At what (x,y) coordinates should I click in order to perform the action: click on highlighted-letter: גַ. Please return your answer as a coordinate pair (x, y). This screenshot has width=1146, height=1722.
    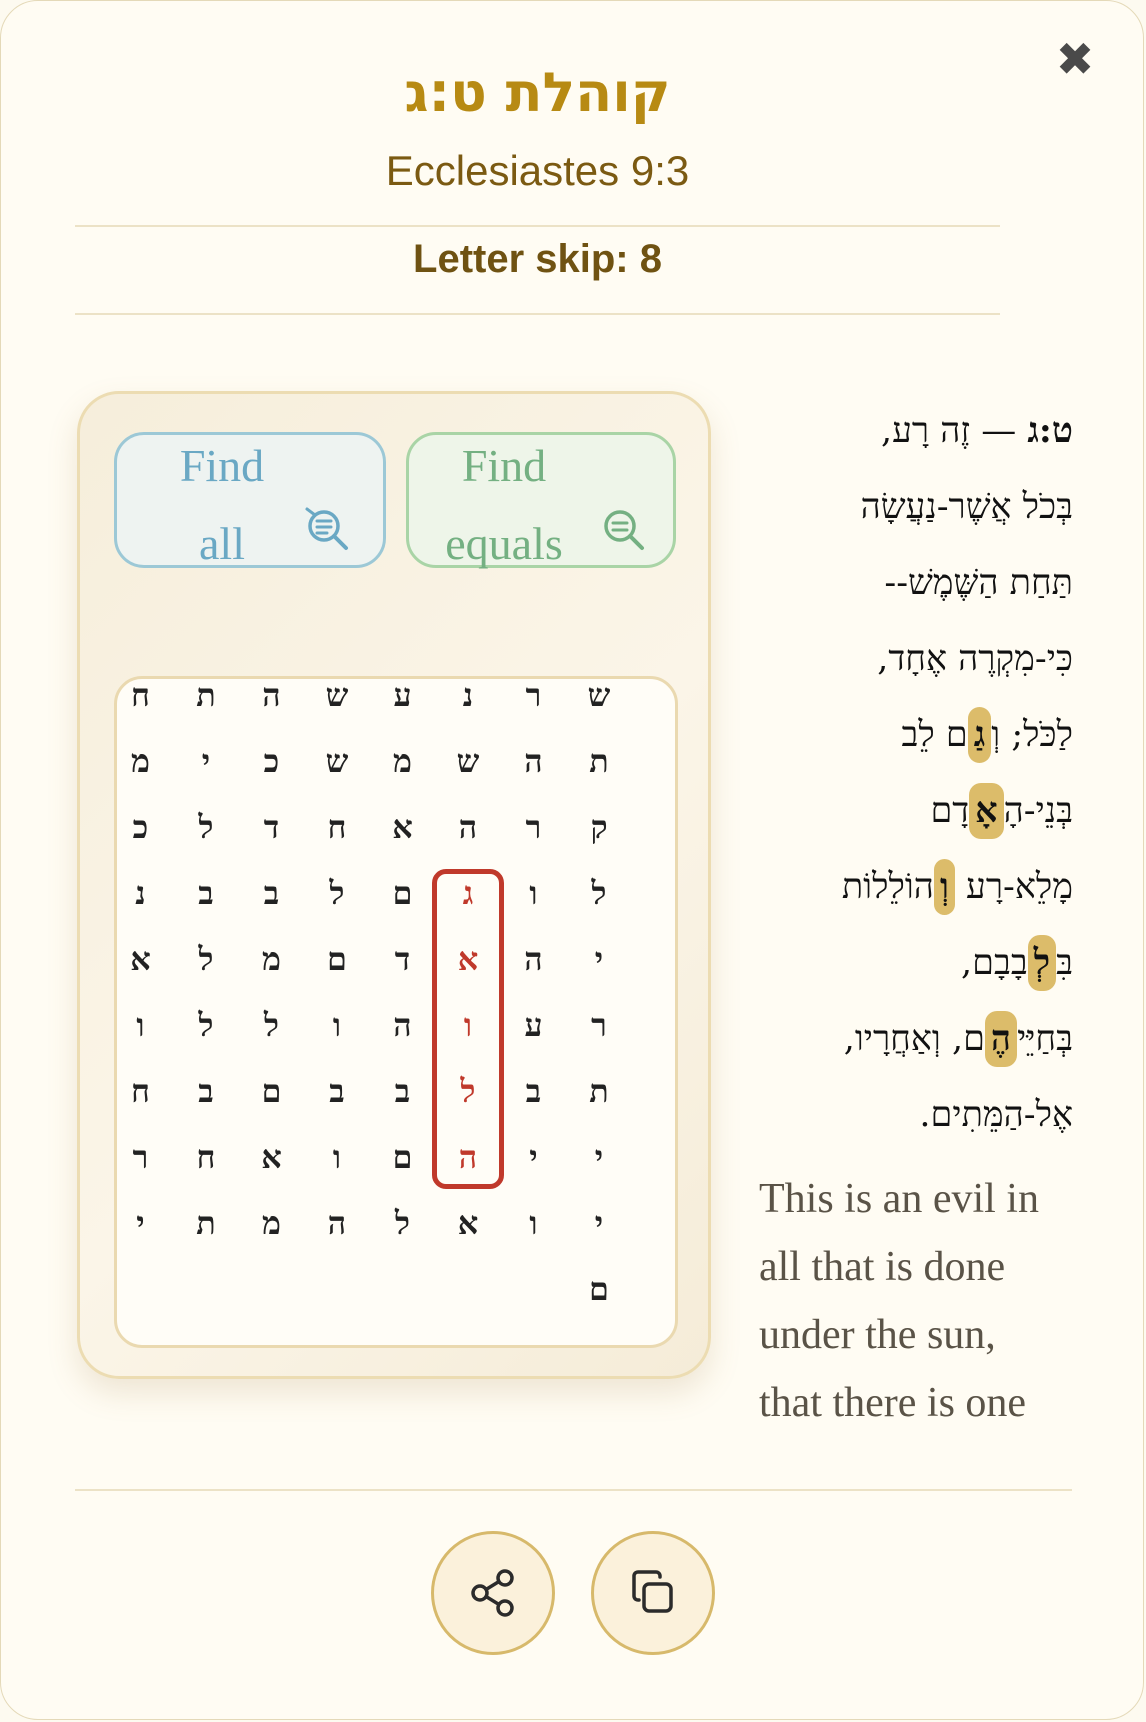
    Looking at the image, I should click on (979, 735).